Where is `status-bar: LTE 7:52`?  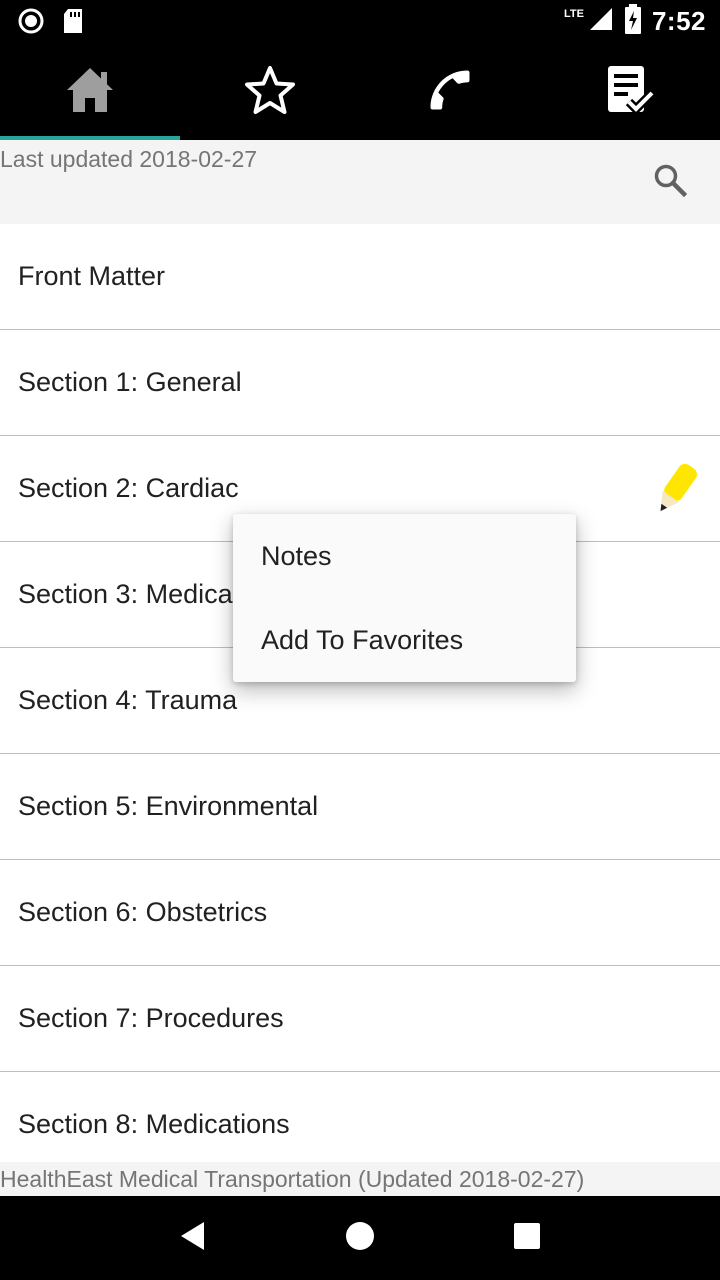 status-bar: LTE 7:52 is located at coordinates (360, 22).